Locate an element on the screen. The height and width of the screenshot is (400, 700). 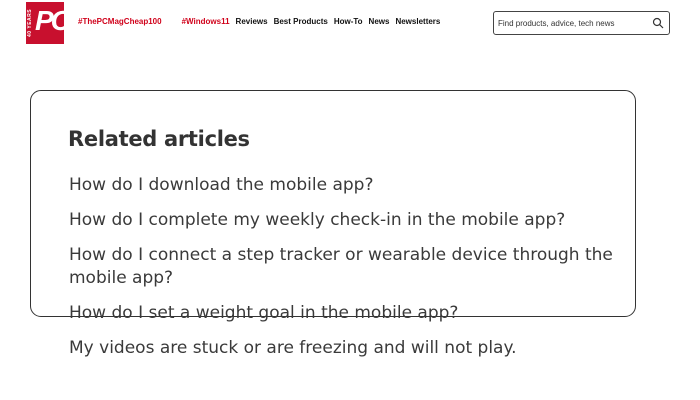
nav-tag-windows11: #Windows11 is located at coordinates (206, 21).